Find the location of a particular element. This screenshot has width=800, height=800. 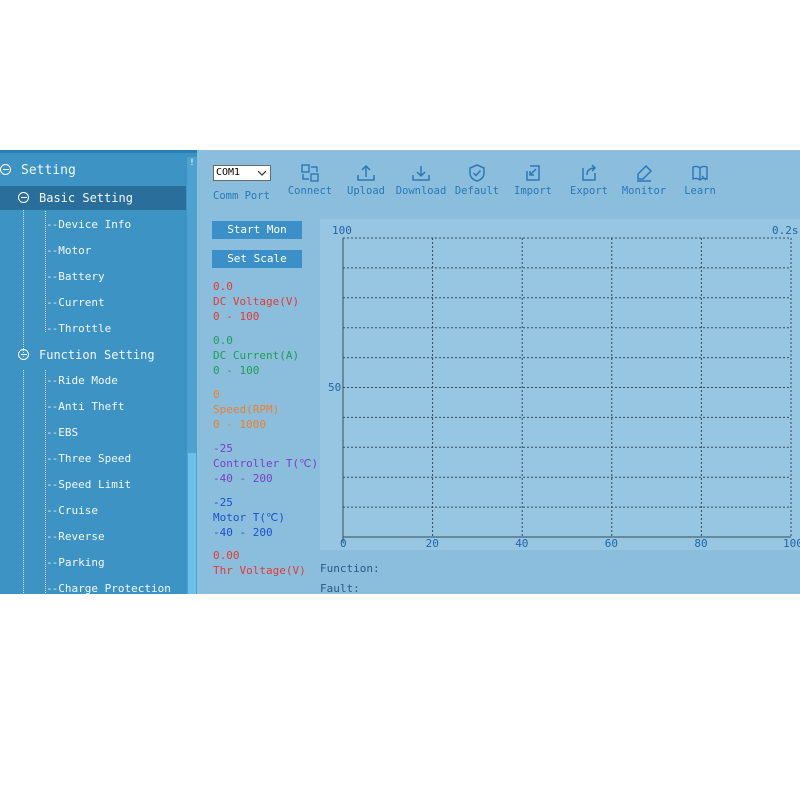

connect-button: Connect is located at coordinates (310, 180).